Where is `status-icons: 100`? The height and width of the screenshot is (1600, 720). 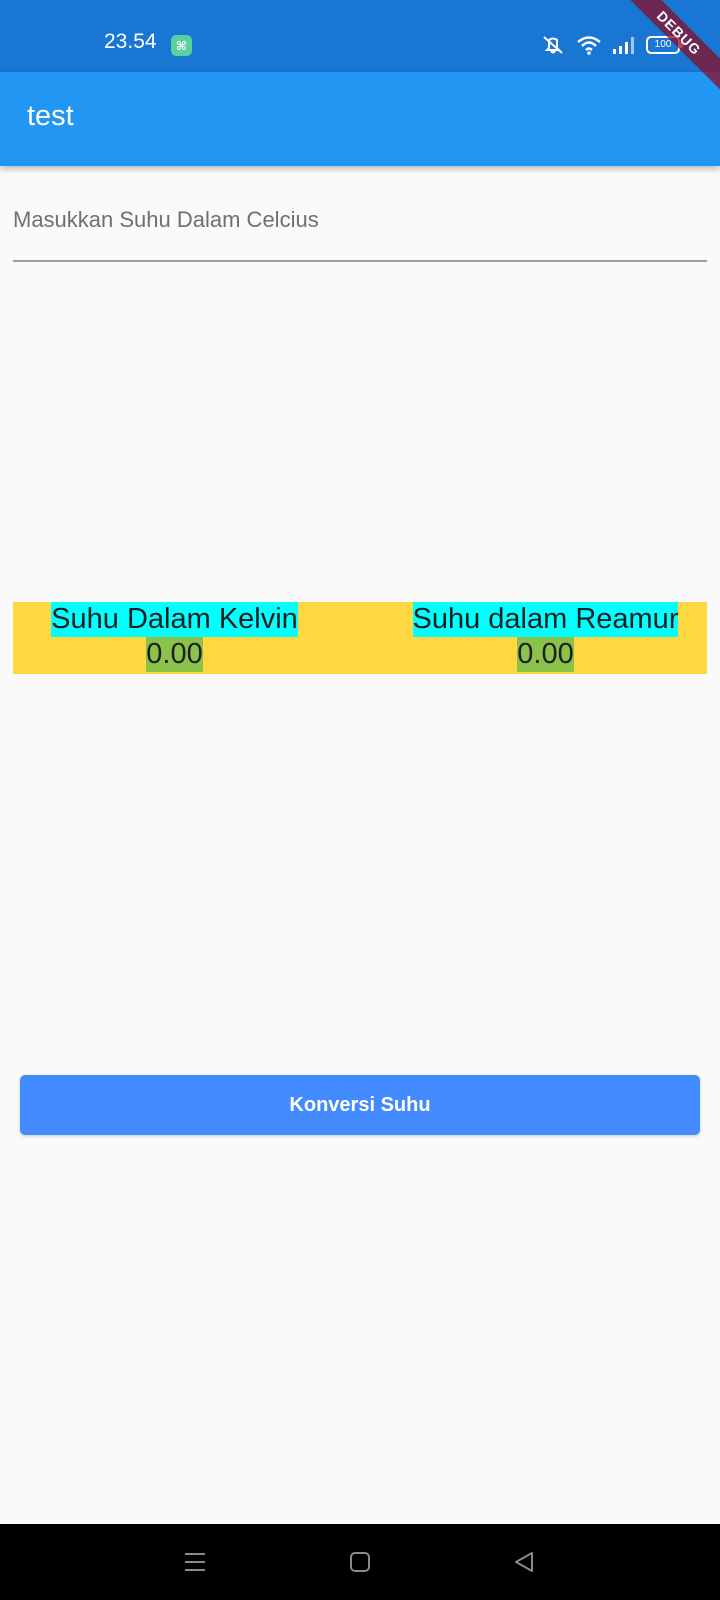
status-icons: 100 is located at coordinates (611, 45).